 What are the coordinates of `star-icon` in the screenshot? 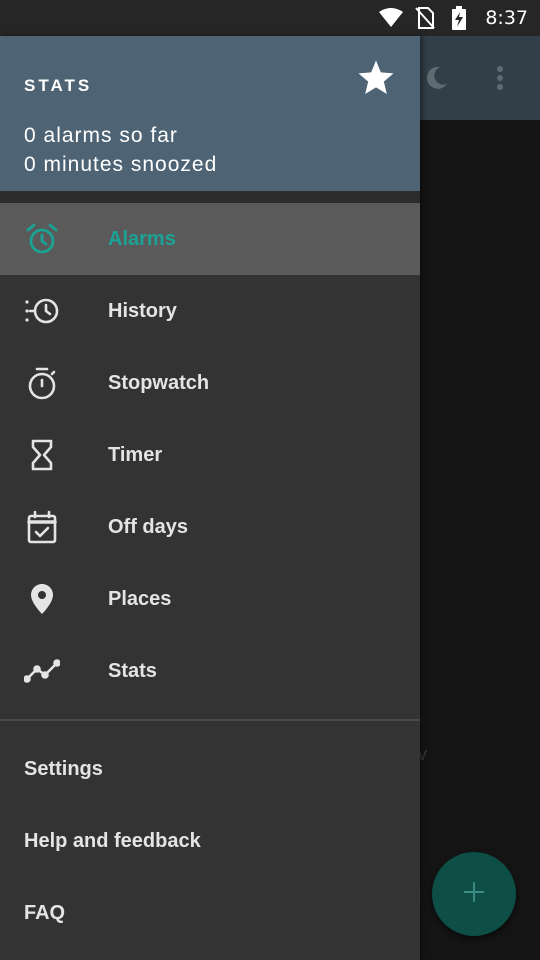 It's located at (377, 79).